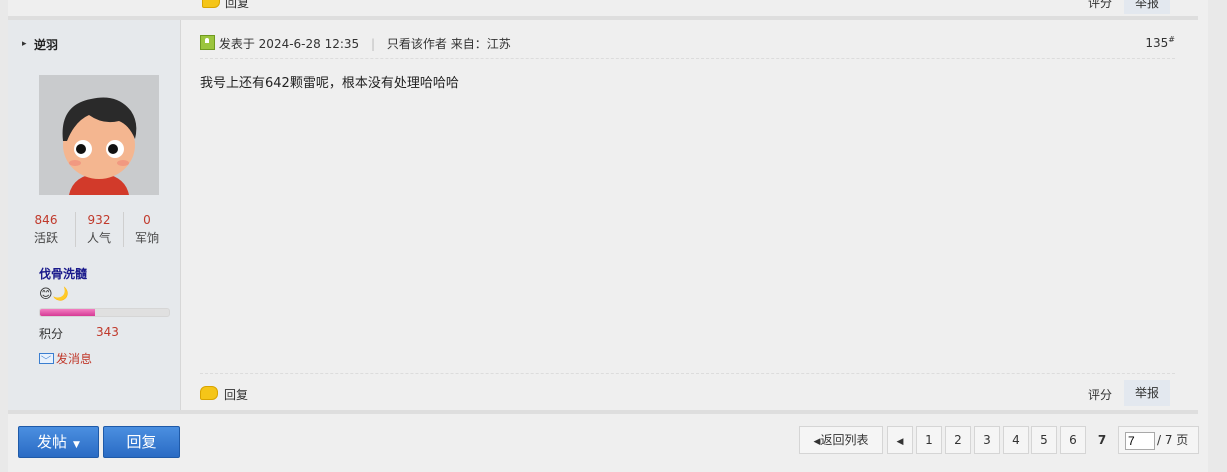 This screenshot has height=472, width=1227. I want to click on reply-button: 回复, so click(141, 442).